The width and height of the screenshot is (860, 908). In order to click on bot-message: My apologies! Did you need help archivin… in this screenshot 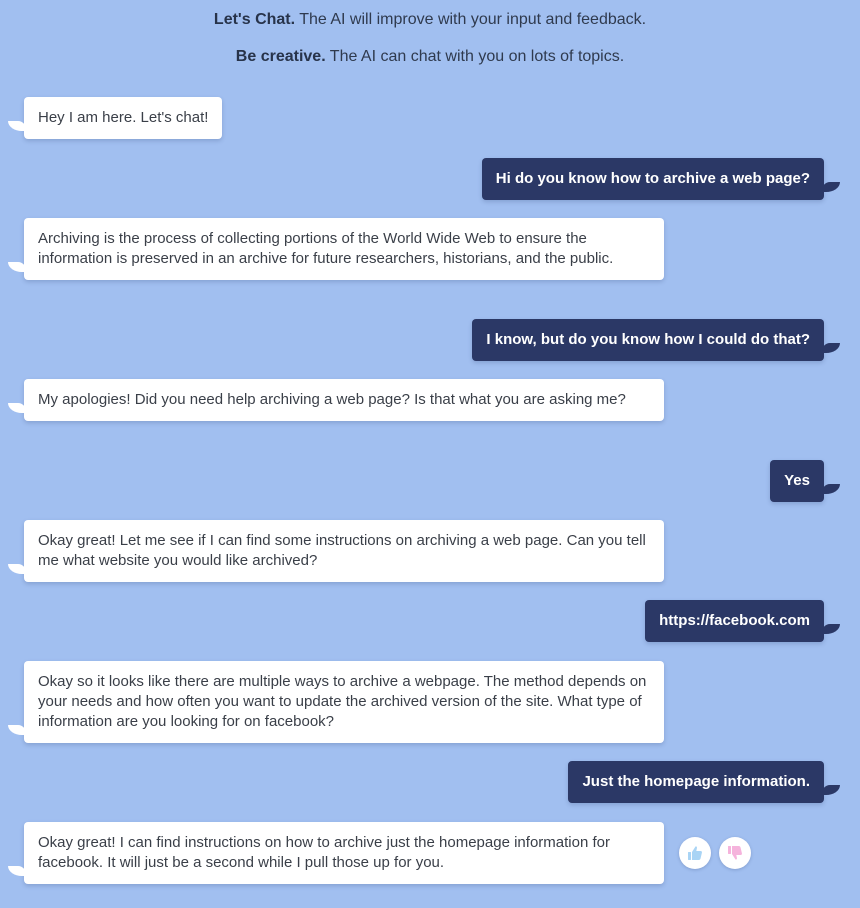, I will do `click(336, 400)`.